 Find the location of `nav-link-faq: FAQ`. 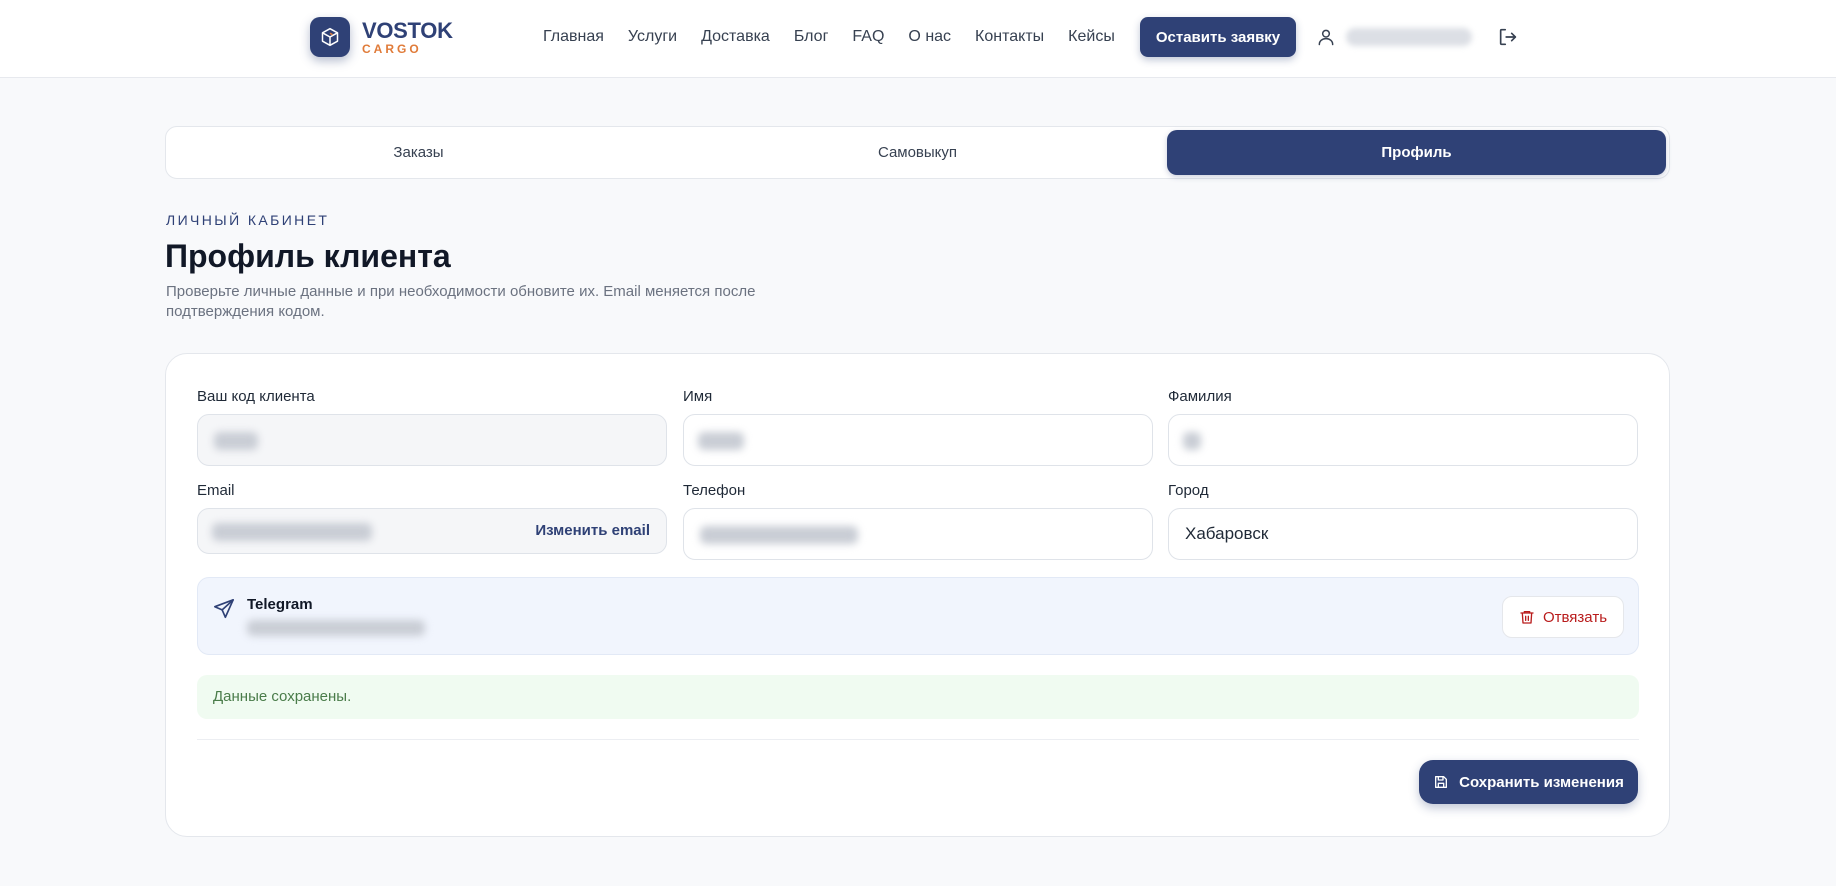

nav-link-faq: FAQ is located at coordinates (868, 37).